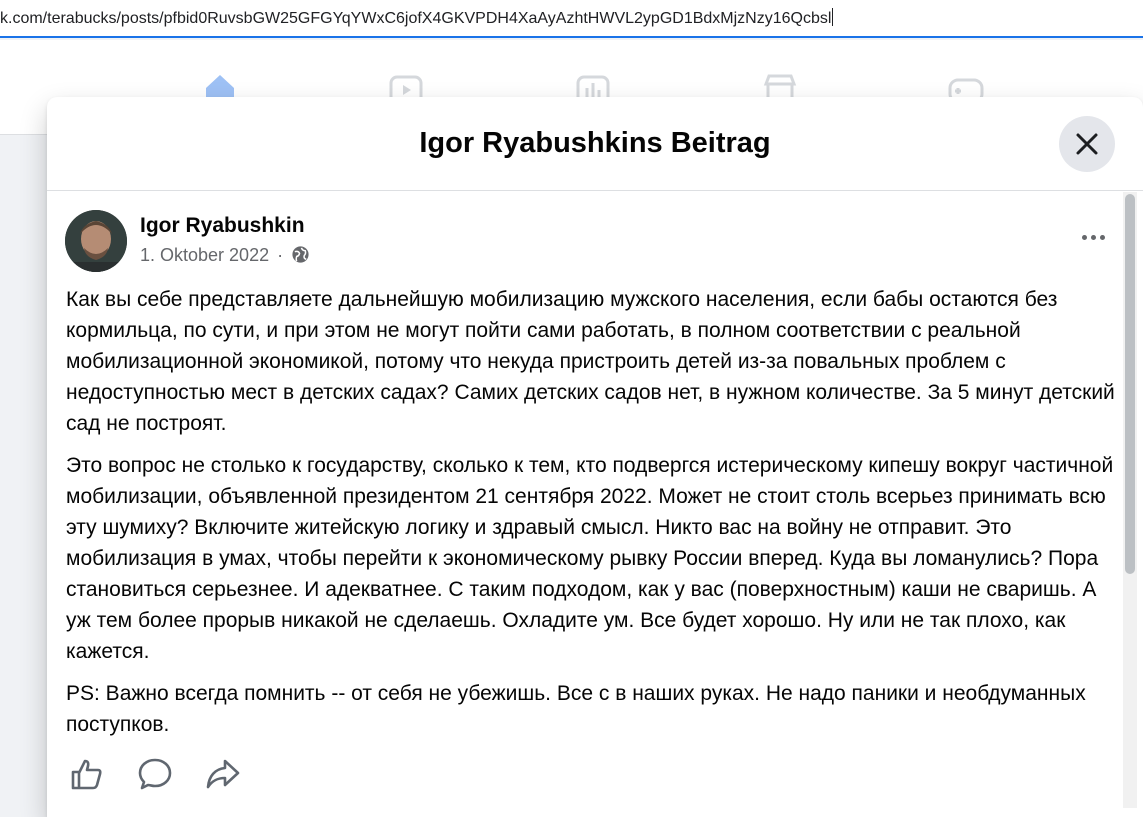  Describe the element at coordinates (1084, 237) in the screenshot. I see `more-icon` at that location.